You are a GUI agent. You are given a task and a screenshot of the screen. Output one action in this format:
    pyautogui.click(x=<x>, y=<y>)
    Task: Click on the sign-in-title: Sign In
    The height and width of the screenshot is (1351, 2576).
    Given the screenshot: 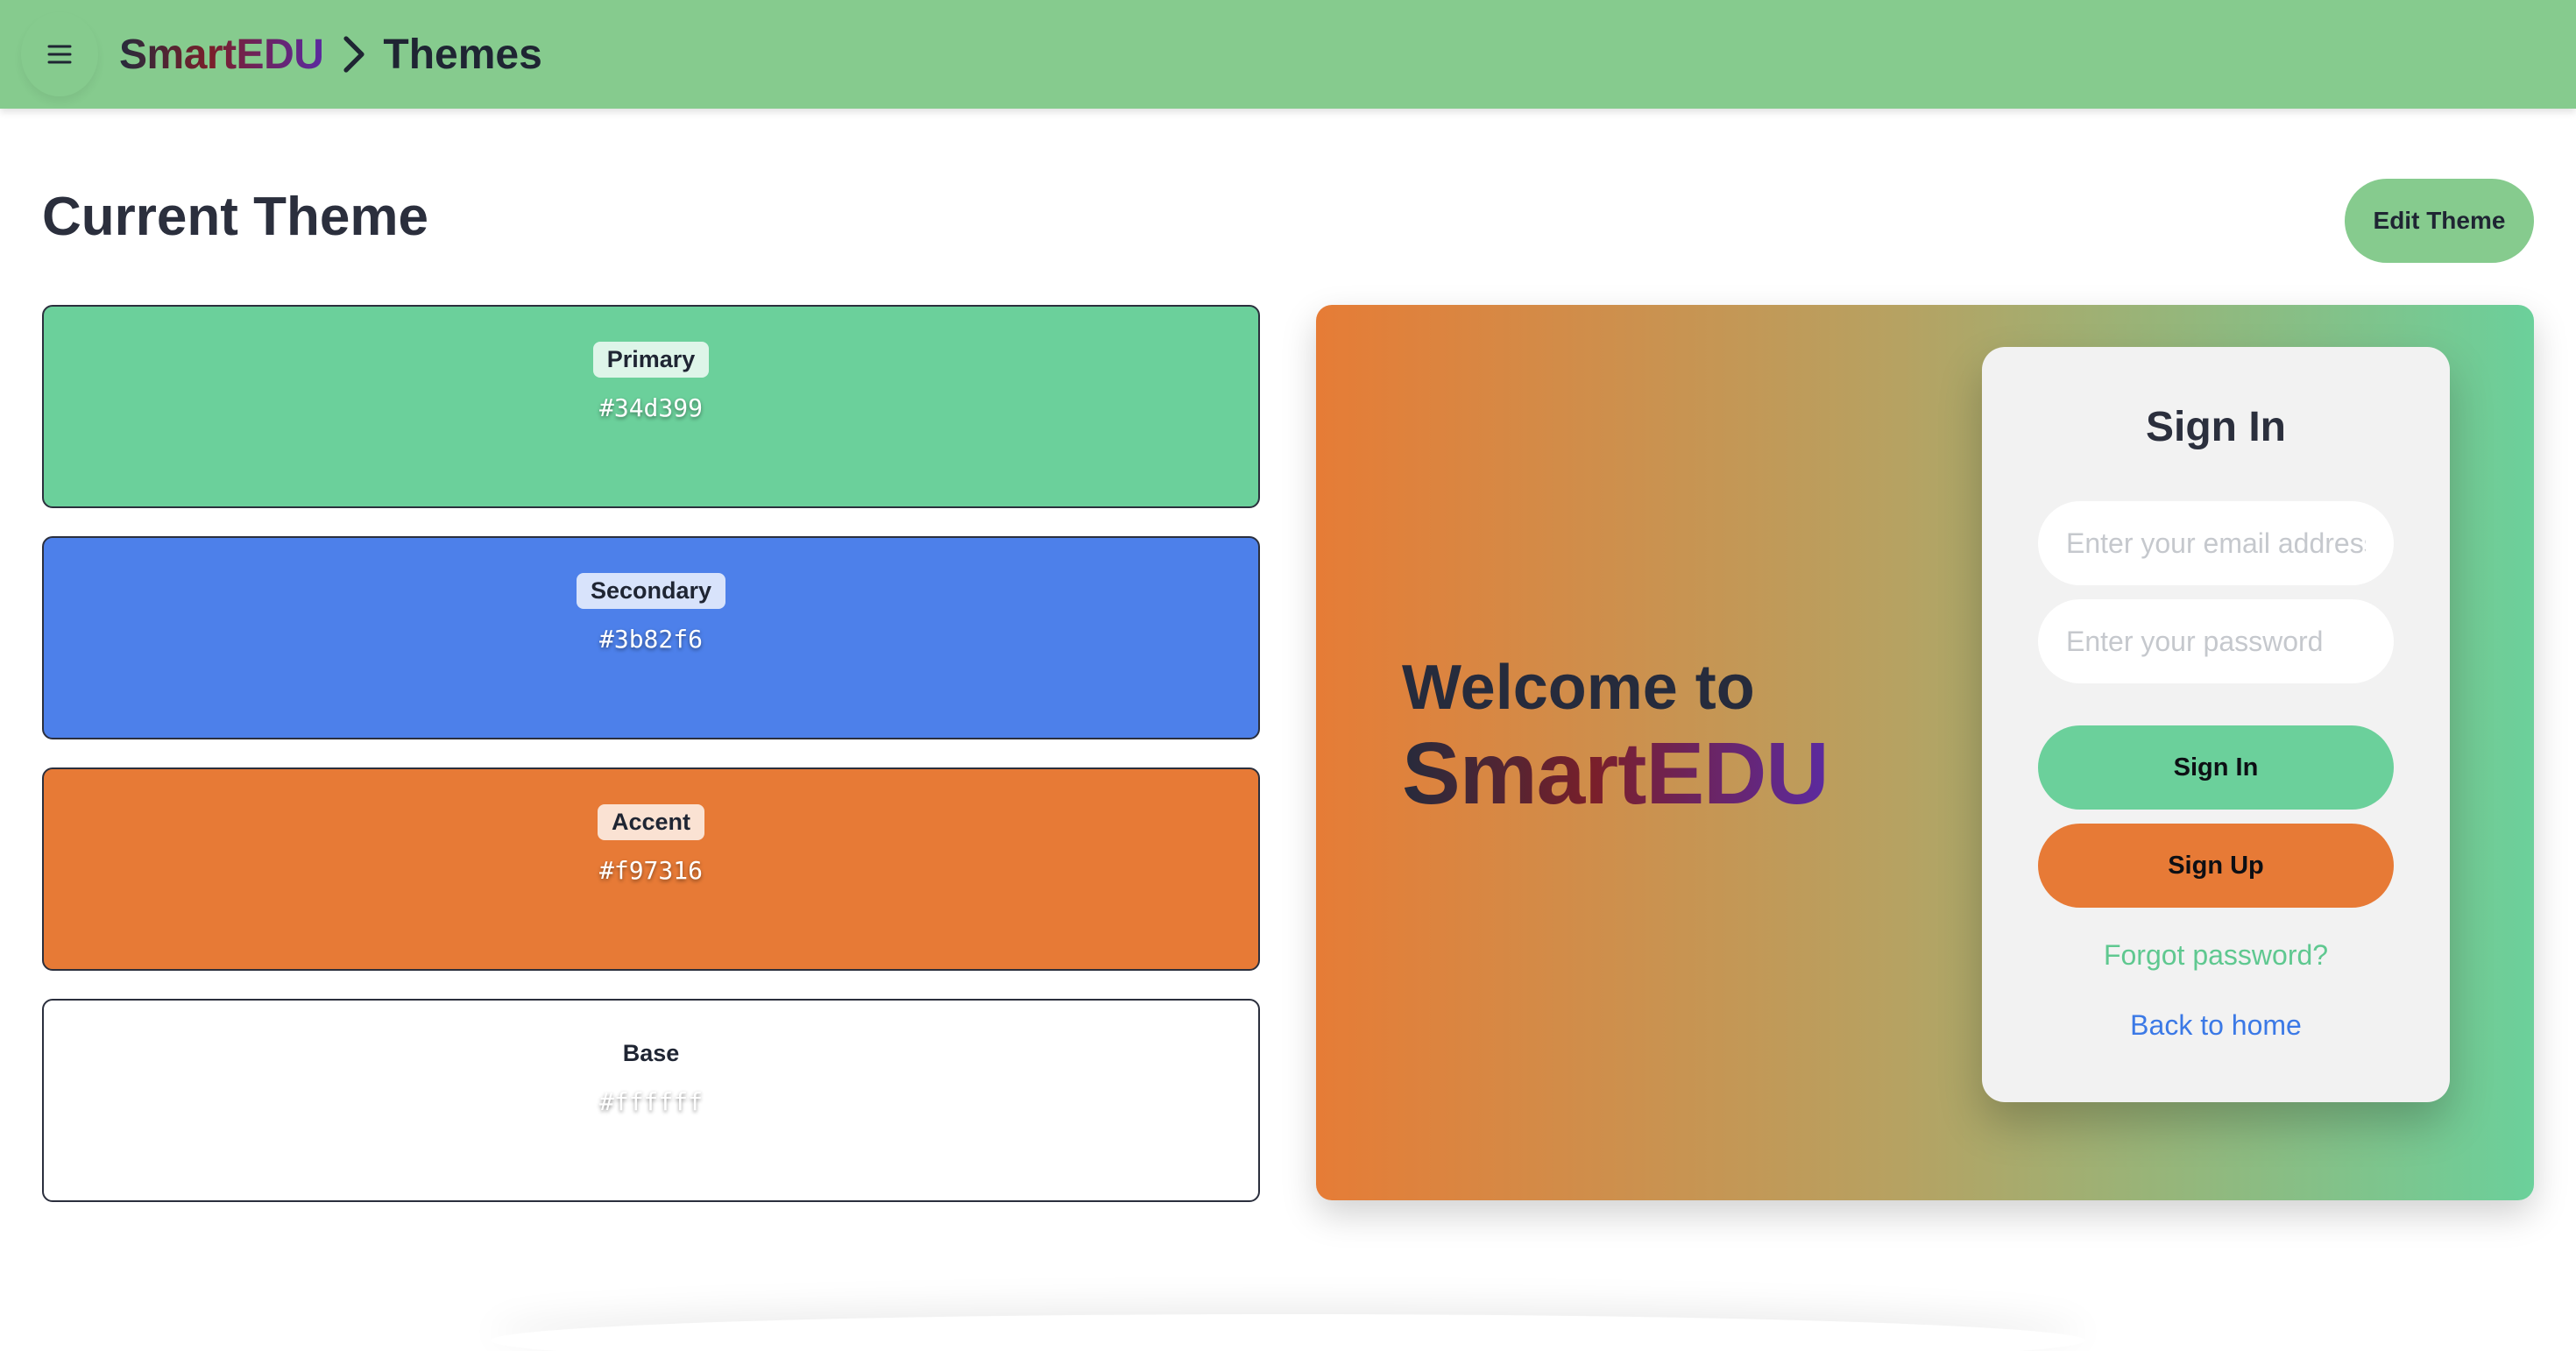 What is the action you would take?
    pyautogui.click(x=2216, y=427)
    